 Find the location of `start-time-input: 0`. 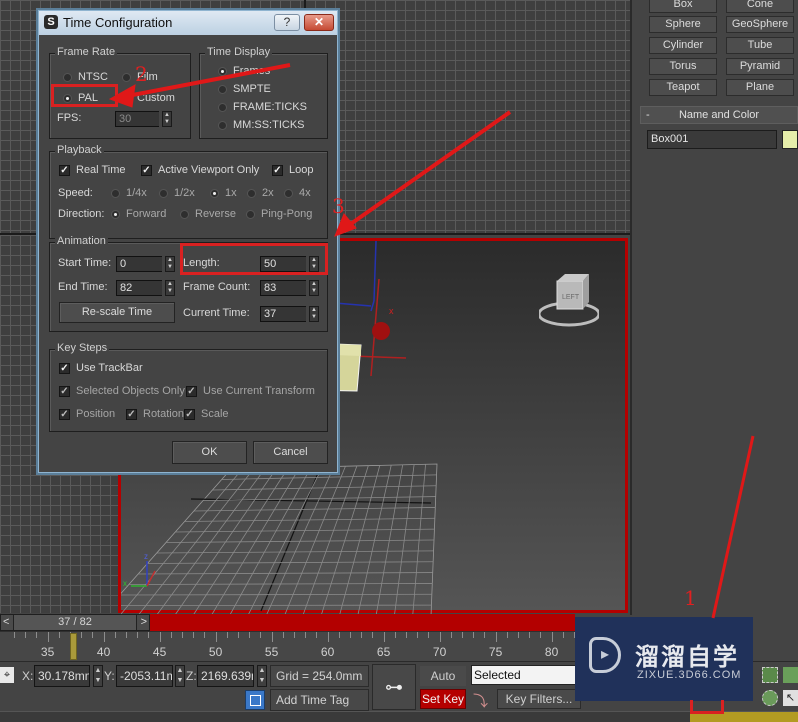

start-time-input: 0 is located at coordinates (139, 264).